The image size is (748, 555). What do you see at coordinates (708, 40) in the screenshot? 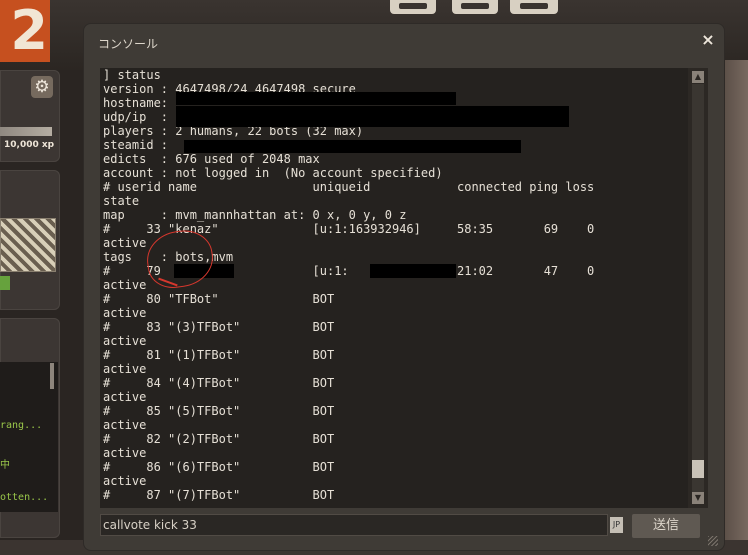
I see `close-button: ×` at bounding box center [708, 40].